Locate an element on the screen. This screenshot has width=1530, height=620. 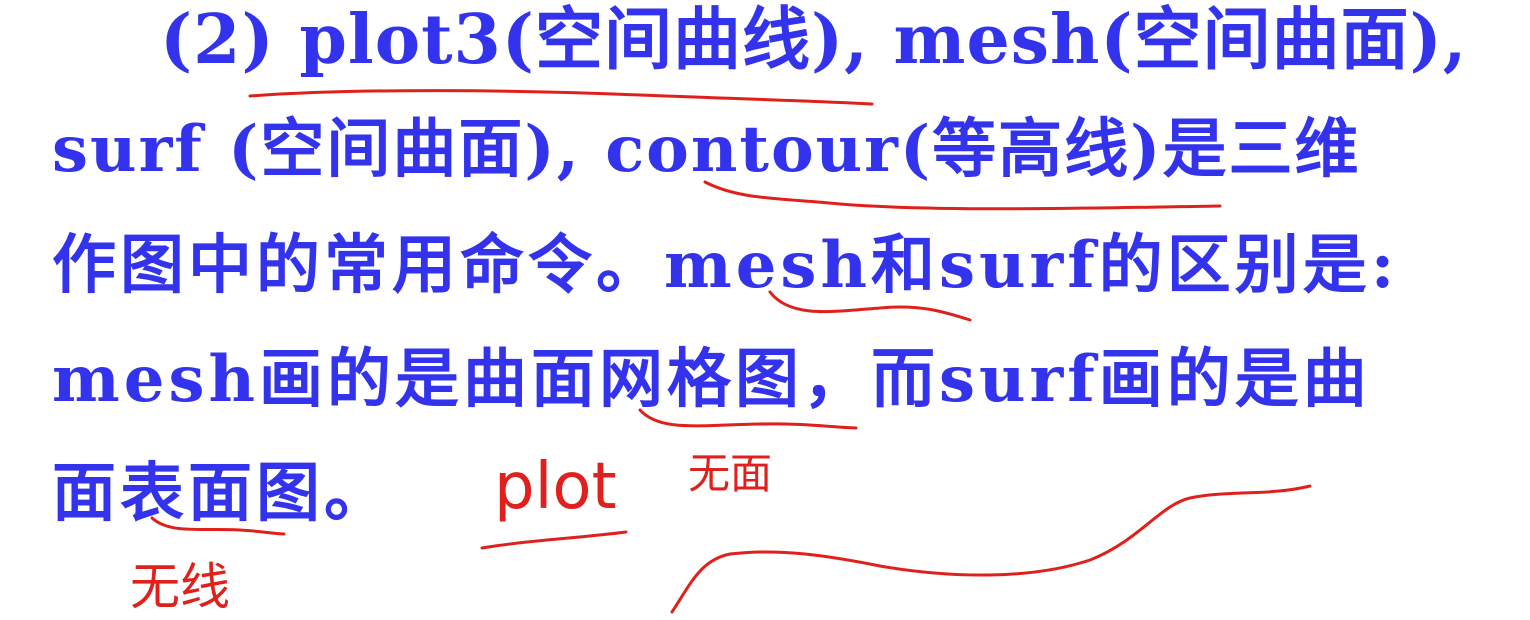
underline-plot-note is located at coordinates (554, 540).